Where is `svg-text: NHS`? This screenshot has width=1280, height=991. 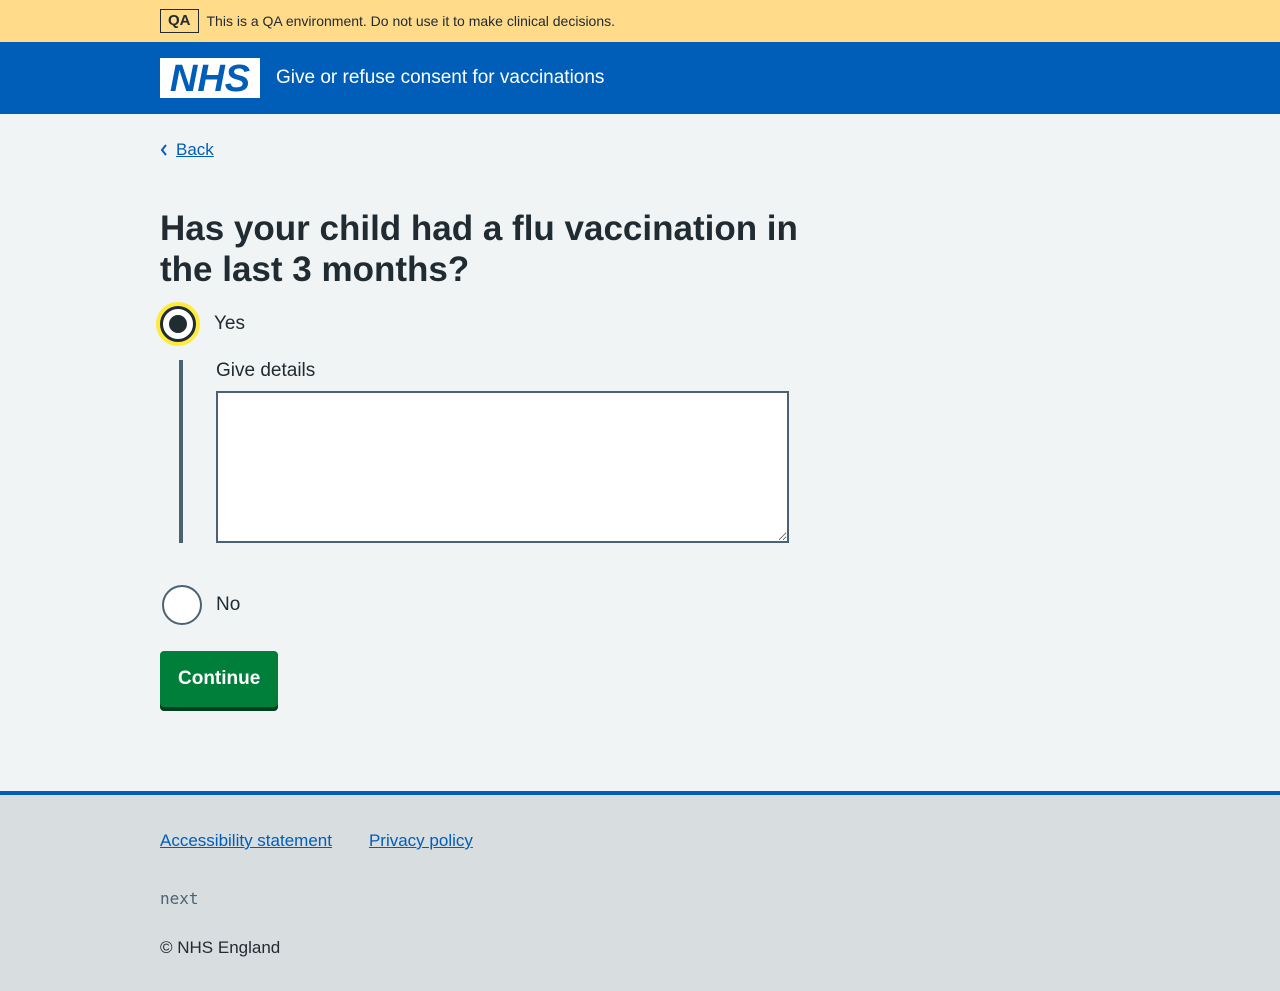
svg-text: NHS is located at coordinates (210, 78).